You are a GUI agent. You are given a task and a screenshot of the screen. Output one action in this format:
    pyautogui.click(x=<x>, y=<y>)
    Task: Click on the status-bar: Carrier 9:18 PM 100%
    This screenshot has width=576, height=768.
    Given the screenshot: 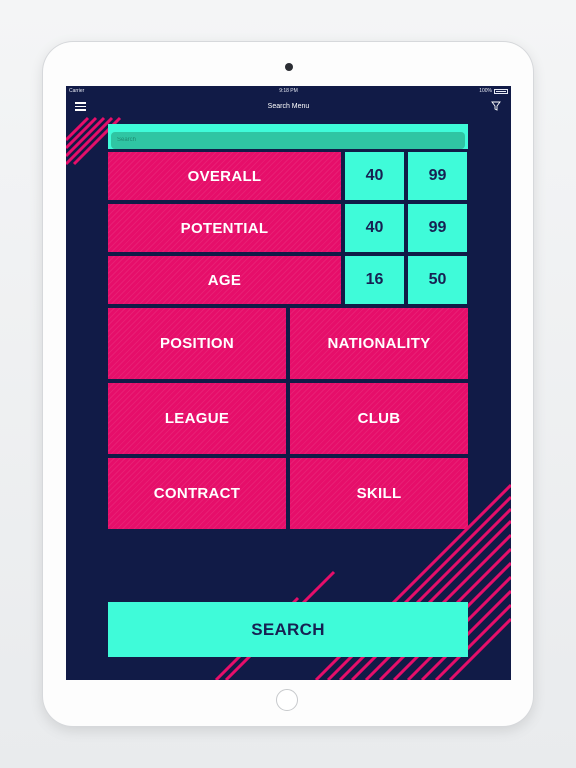 What is the action you would take?
    pyautogui.click(x=288, y=91)
    